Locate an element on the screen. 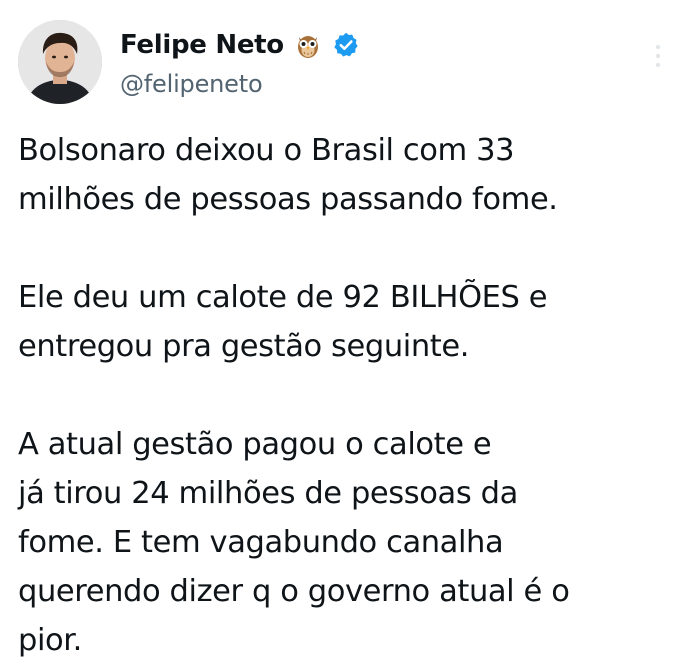 The width and height of the screenshot is (680, 669). tweet-line: fome. E tem vagabundo canalha is located at coordinates (261, 542).